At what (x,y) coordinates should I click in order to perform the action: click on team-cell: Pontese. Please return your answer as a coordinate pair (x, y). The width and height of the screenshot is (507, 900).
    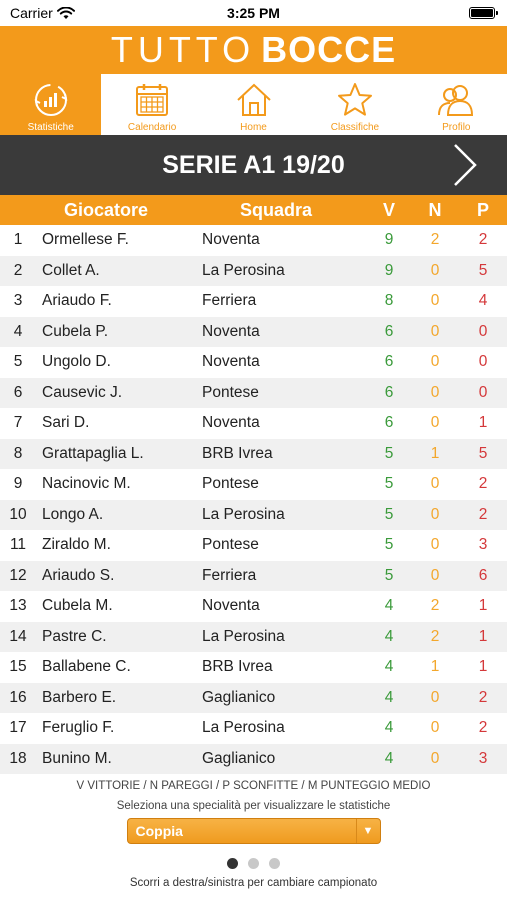
    Looking at the image, I should click on (230, 392).